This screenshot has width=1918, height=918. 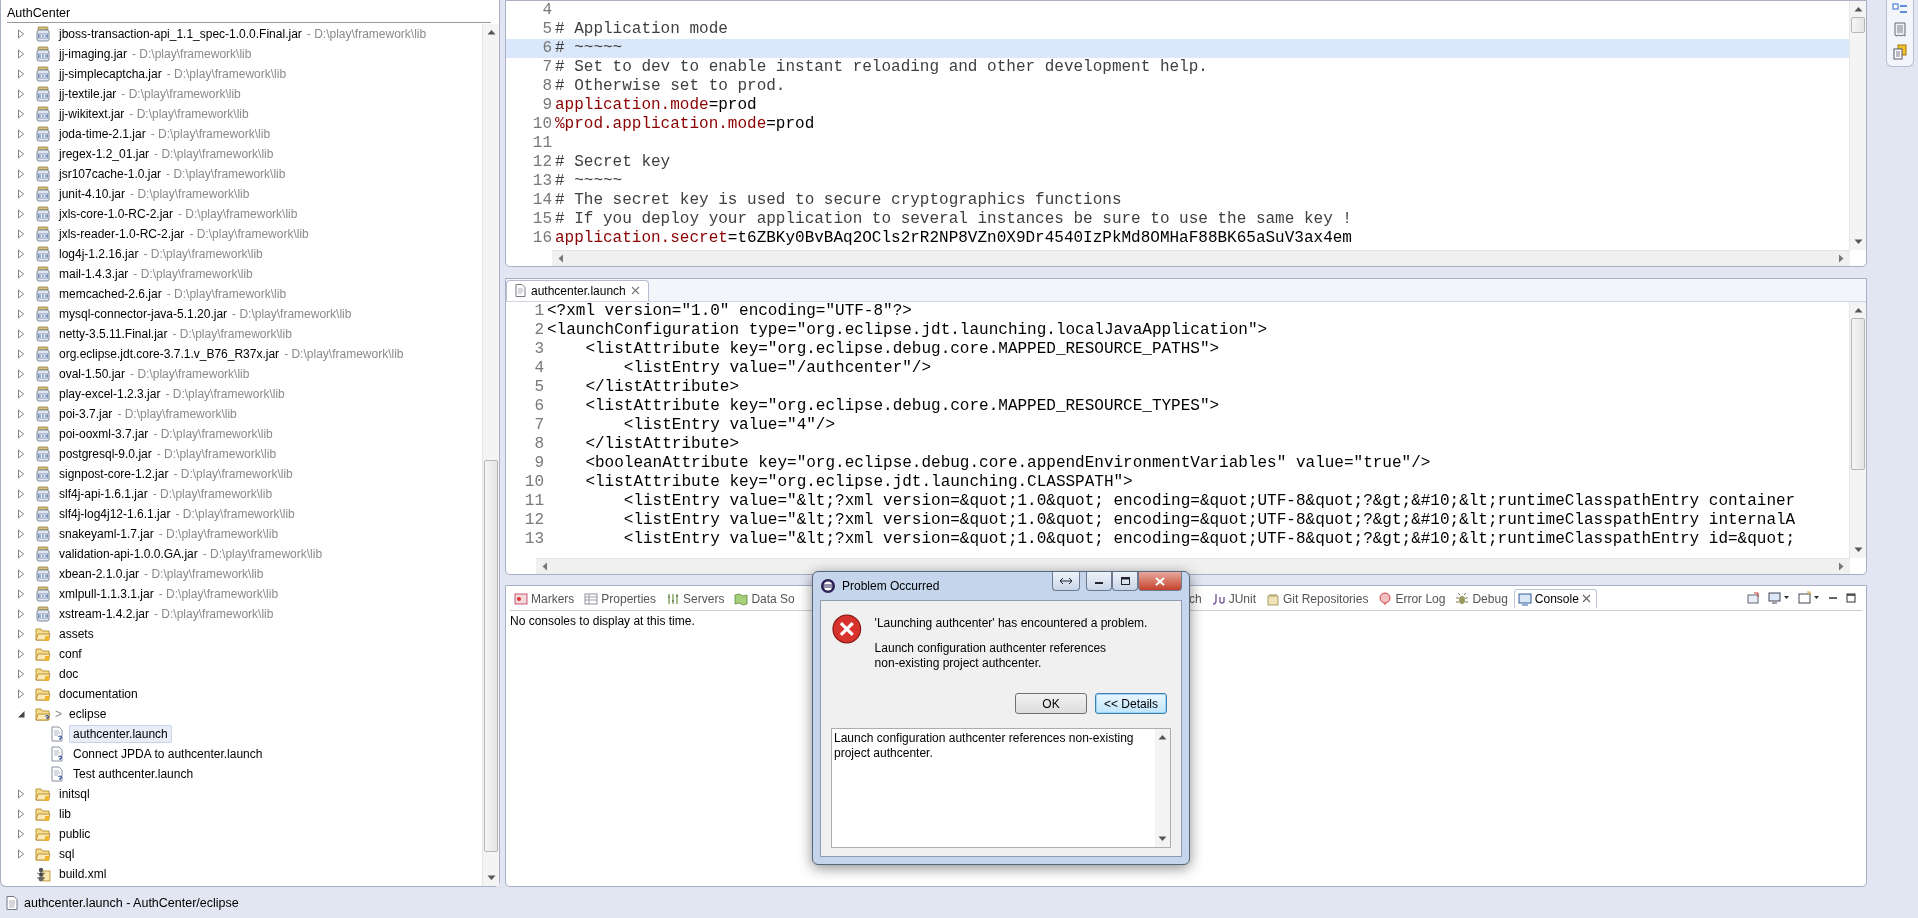 What do you see at coordinates (99, 254) in the screenshot?
I see `tree-item-label: log4j-1.2.16.jar` at bounding box center [99, 254].